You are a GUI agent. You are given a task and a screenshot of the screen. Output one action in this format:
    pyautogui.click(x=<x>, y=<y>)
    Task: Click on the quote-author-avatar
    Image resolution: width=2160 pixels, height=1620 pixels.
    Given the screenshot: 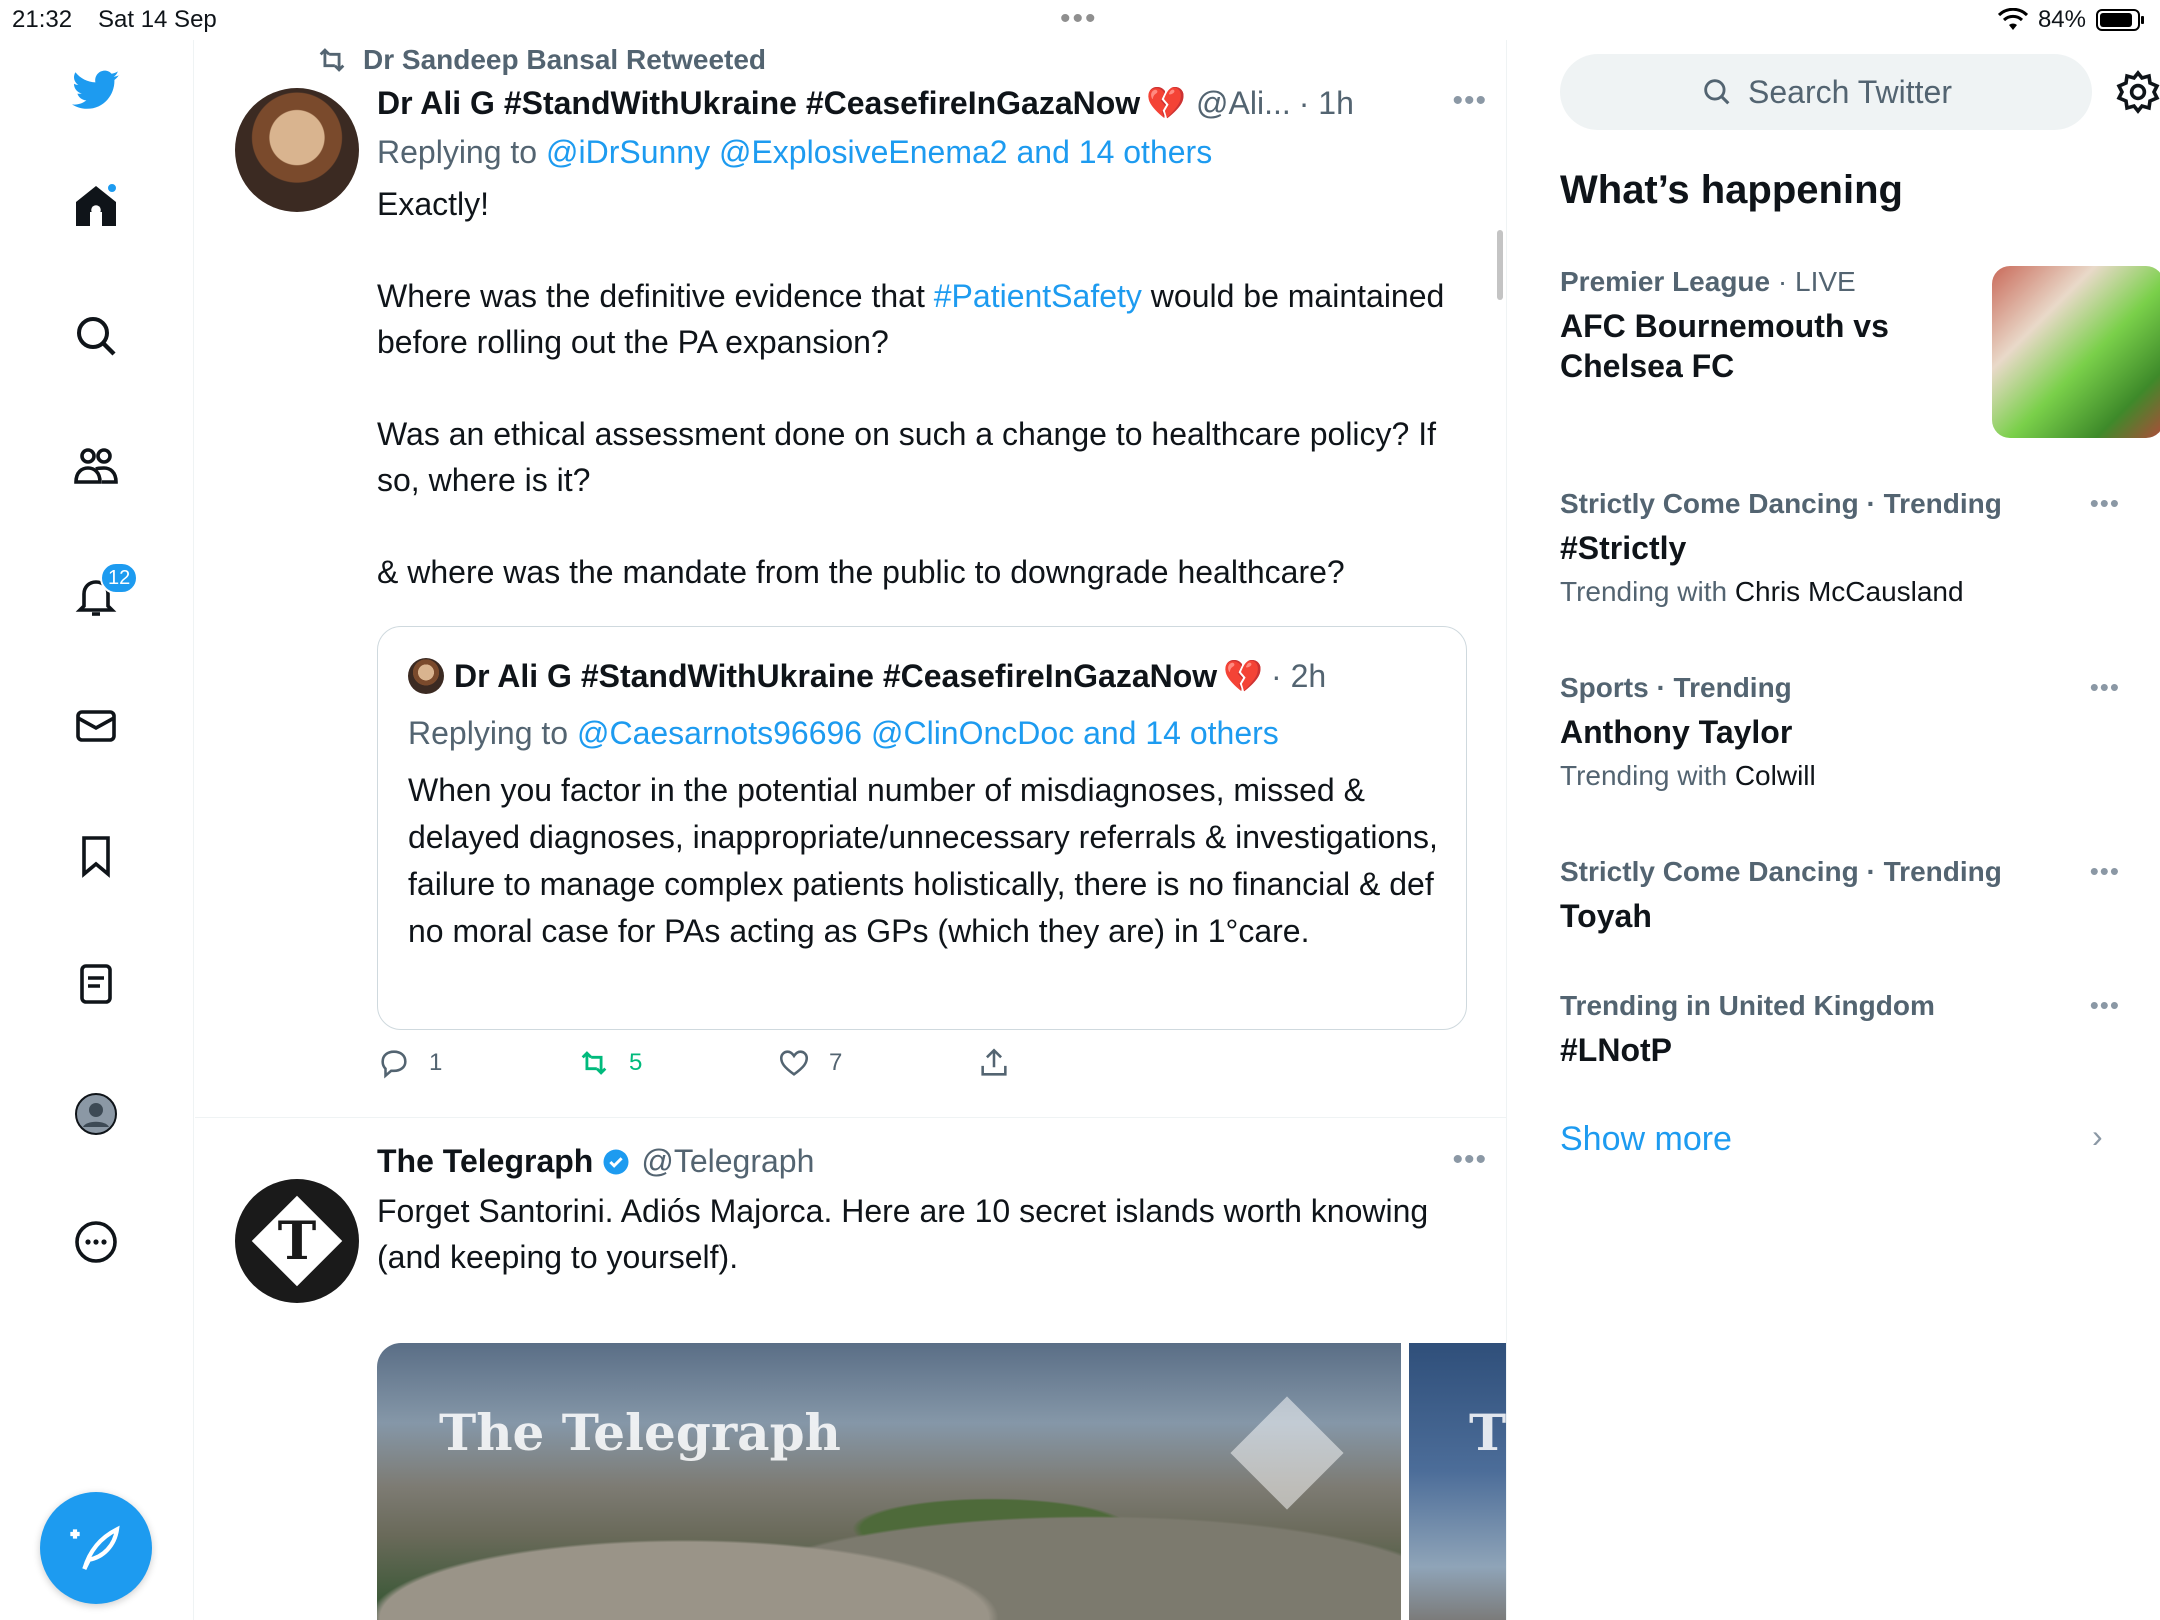 What is the action you would take?
    pyautogui.click(x=426, y=676)
    